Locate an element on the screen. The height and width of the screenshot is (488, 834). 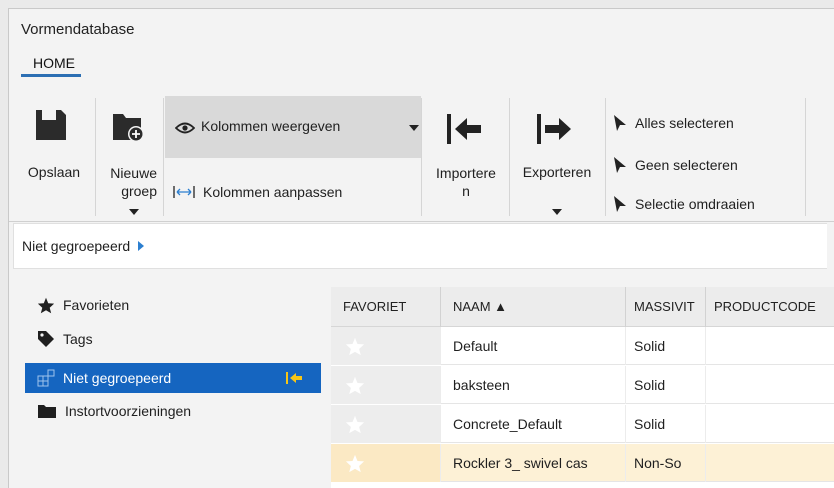
adjust-columns-button: Kolommen aanpassen is located at coordinates (257, 192).